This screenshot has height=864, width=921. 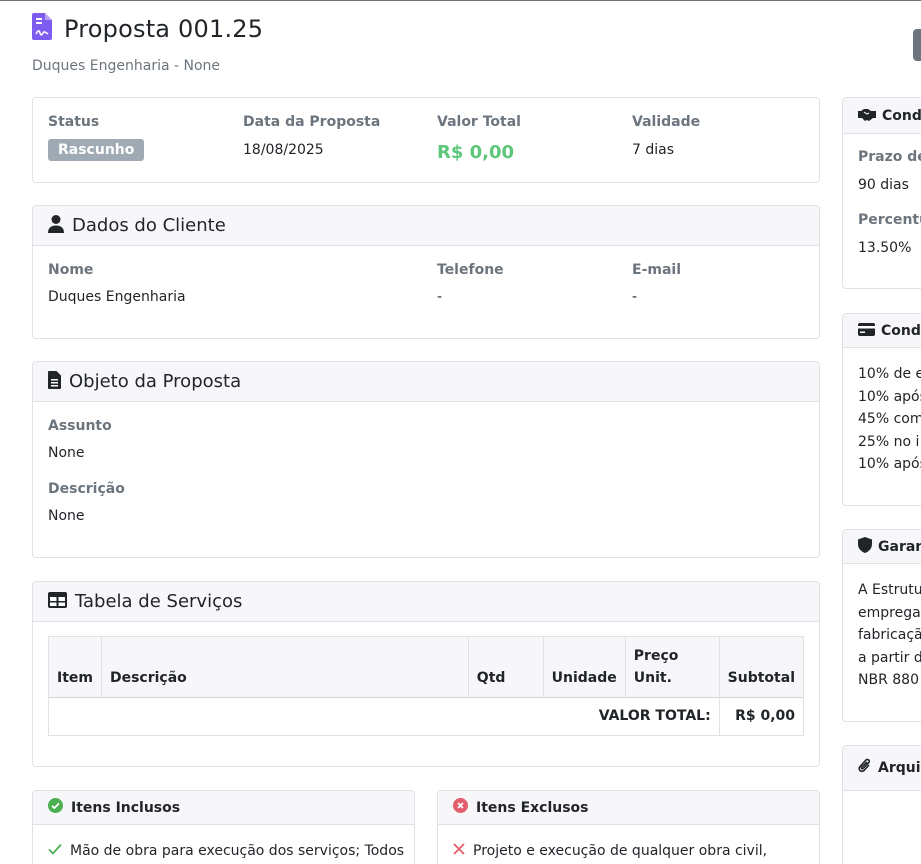 What do you see at coordinates (460, 807) in the screenshot?
I see `x-circle-icon` at bounding box center [460, 807].